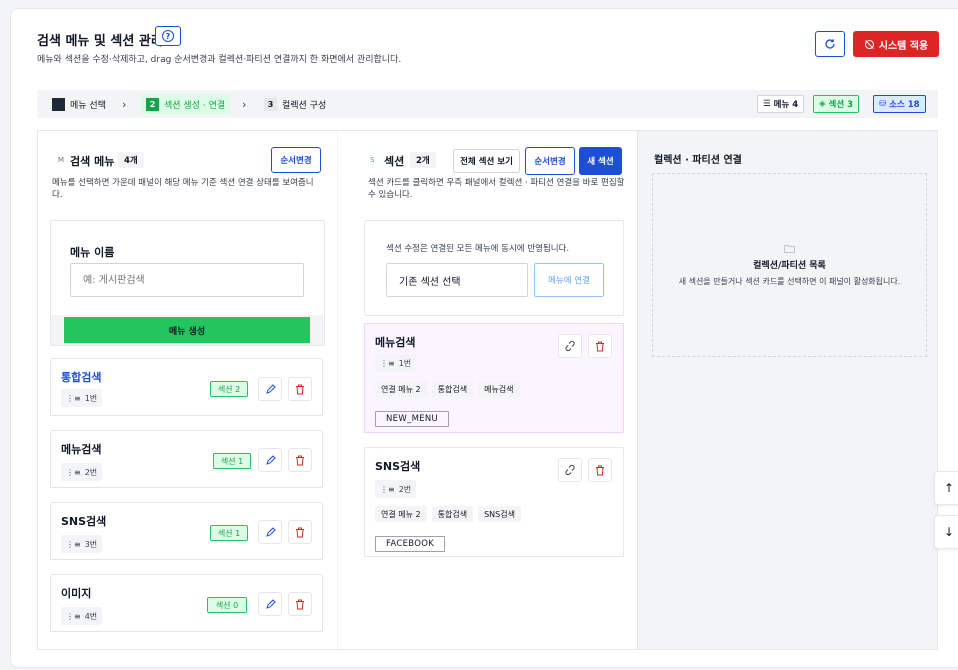  I want to click on existing-section-select: 기존 섹션 선택, so click(457, 280).